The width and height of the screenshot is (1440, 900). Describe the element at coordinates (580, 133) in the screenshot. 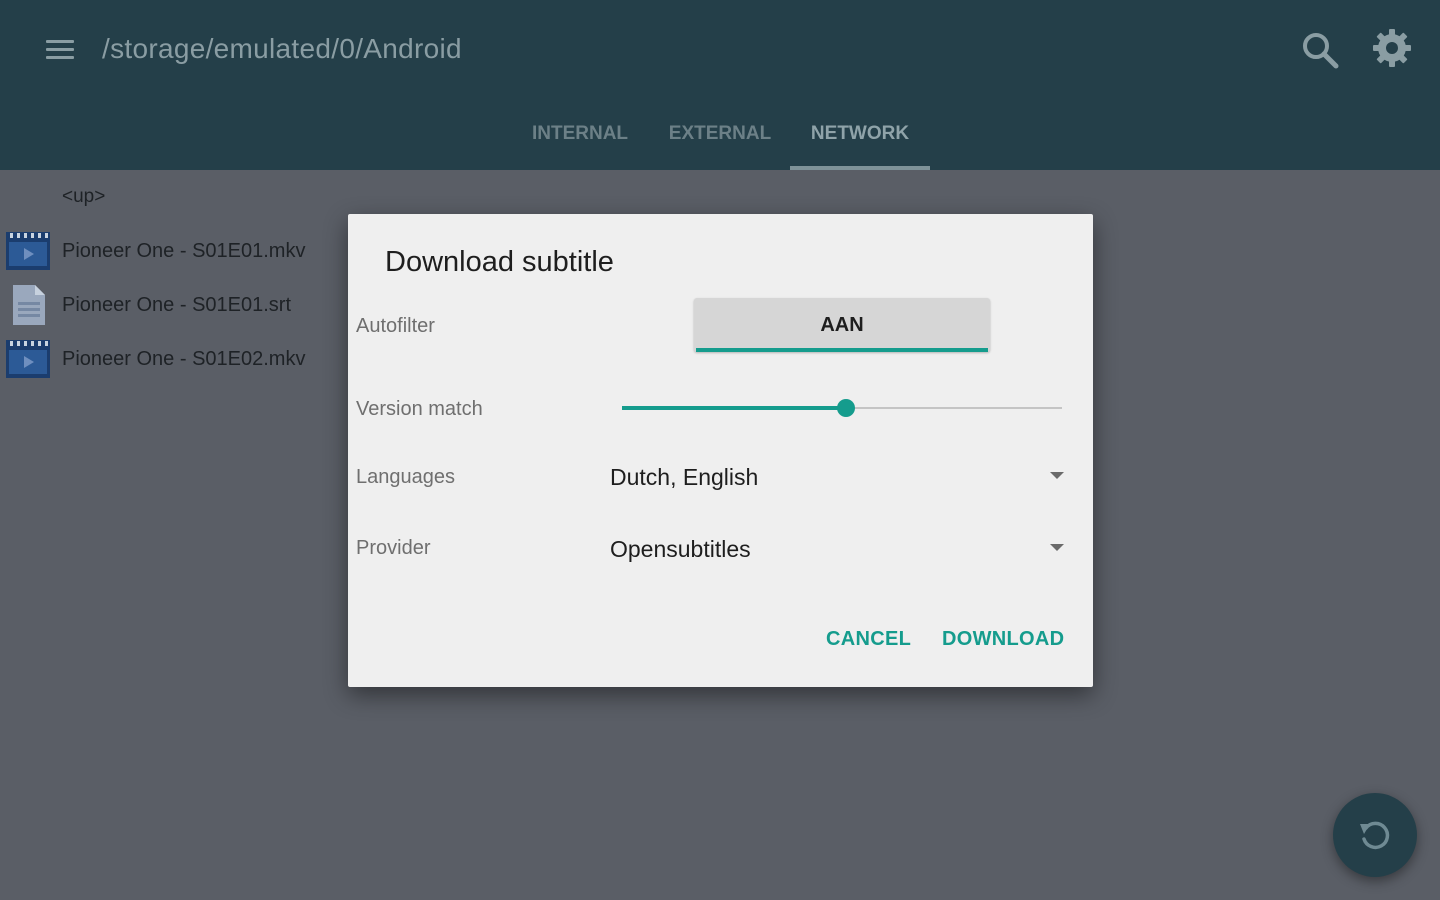

I see `tab-internal-label: INTERNAL` at that location.